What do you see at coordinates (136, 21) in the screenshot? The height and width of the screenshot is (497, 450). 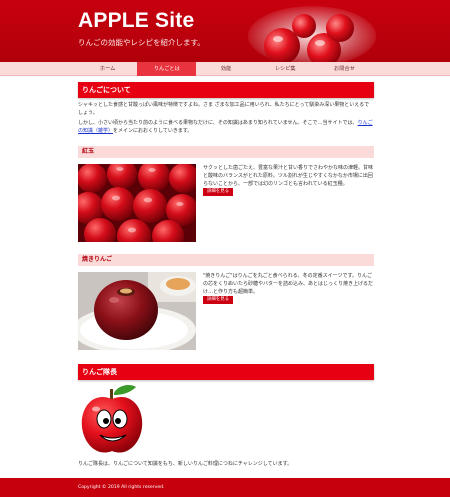 I see `site-title: APPLE Site` at bounding box center [136, 21].